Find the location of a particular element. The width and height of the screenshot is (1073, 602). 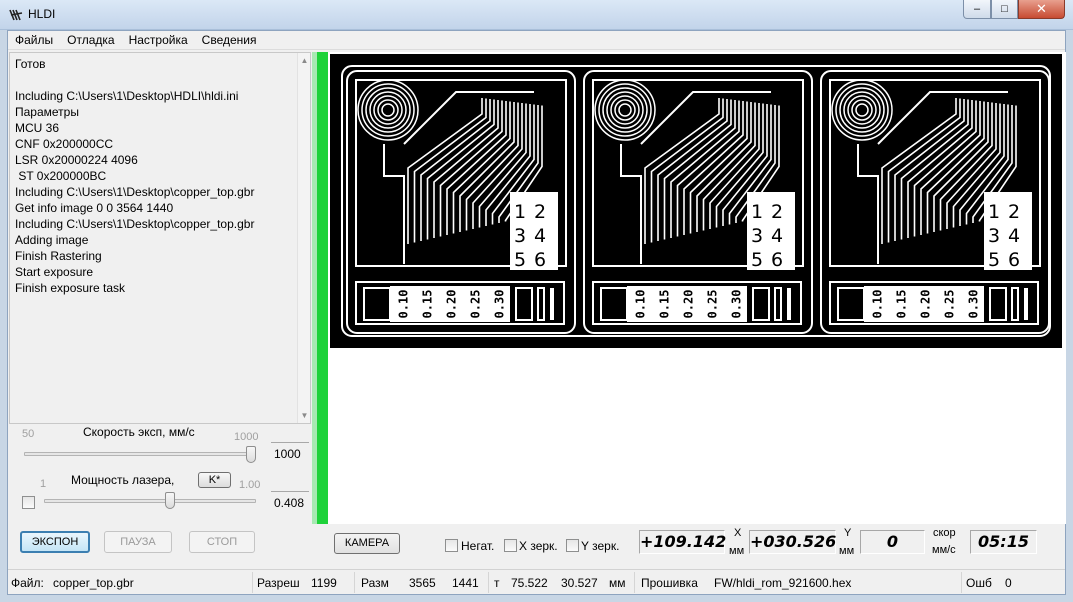

log-line: Adding image is located at coordinates (52, 240).